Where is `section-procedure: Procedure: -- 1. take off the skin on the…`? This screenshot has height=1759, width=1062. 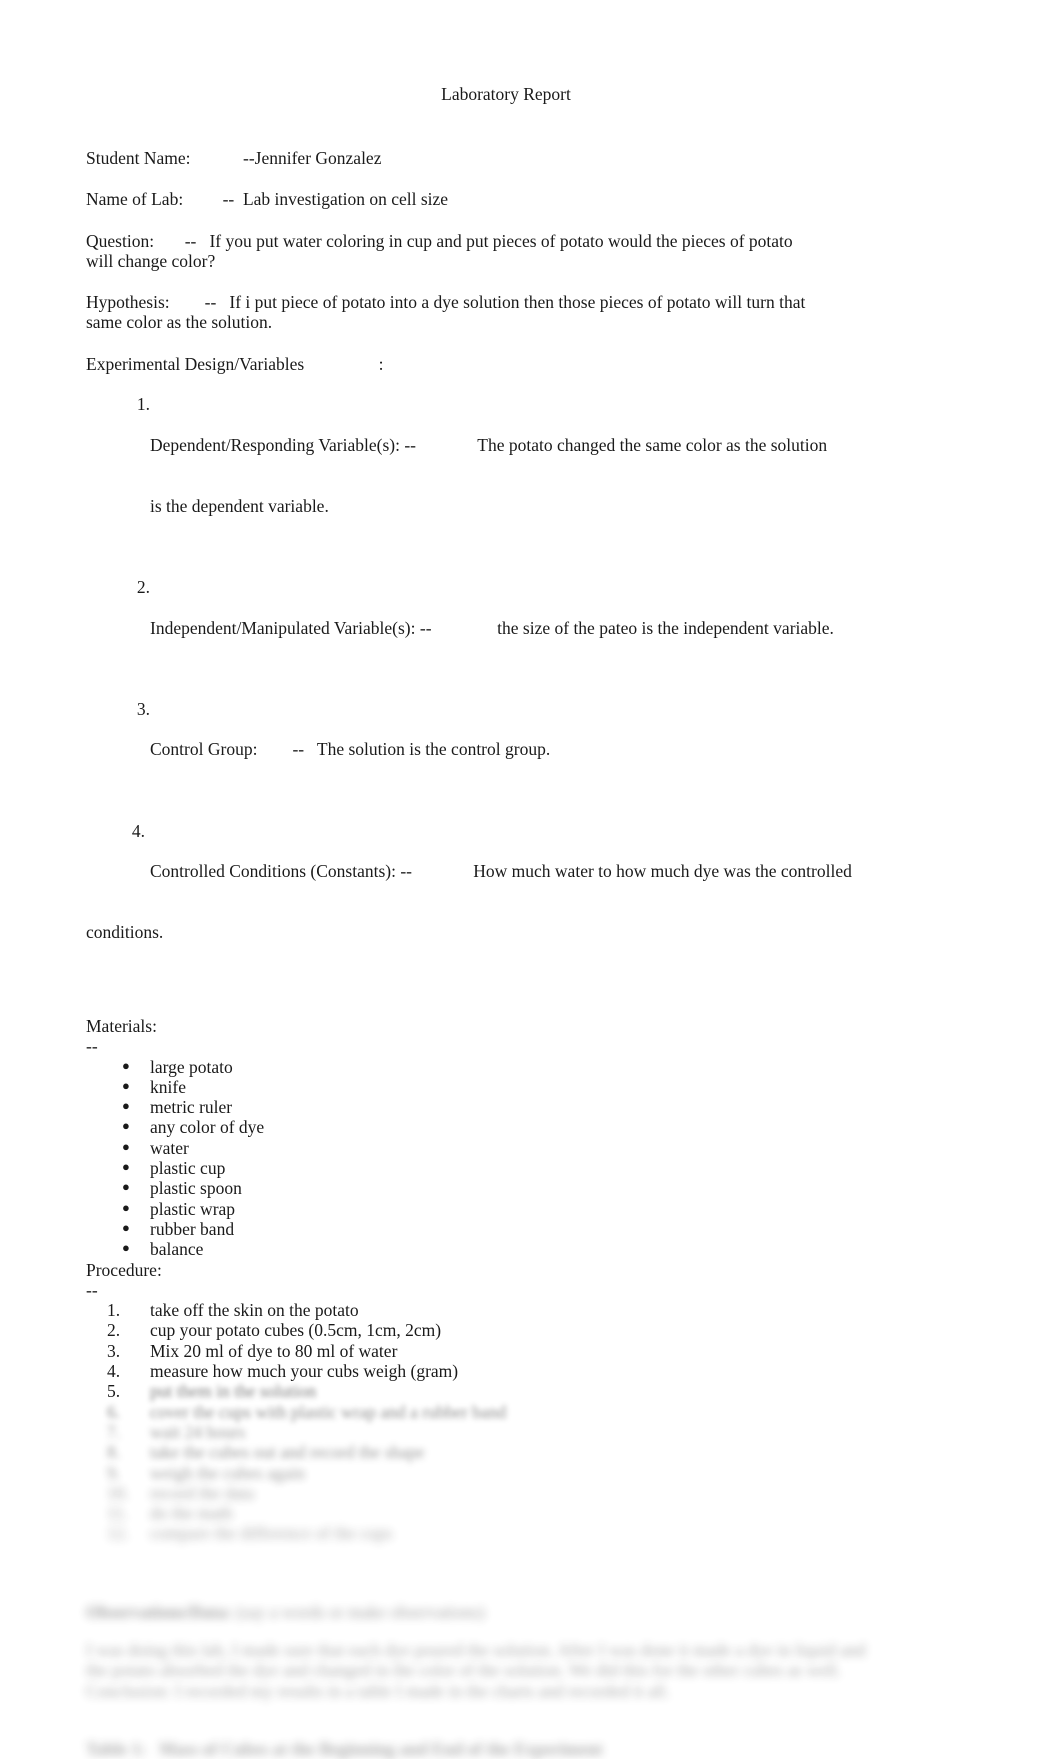
section-procedure: Procedure: -- 1. take off the skin on the… is located at coordinates (531, 1402).